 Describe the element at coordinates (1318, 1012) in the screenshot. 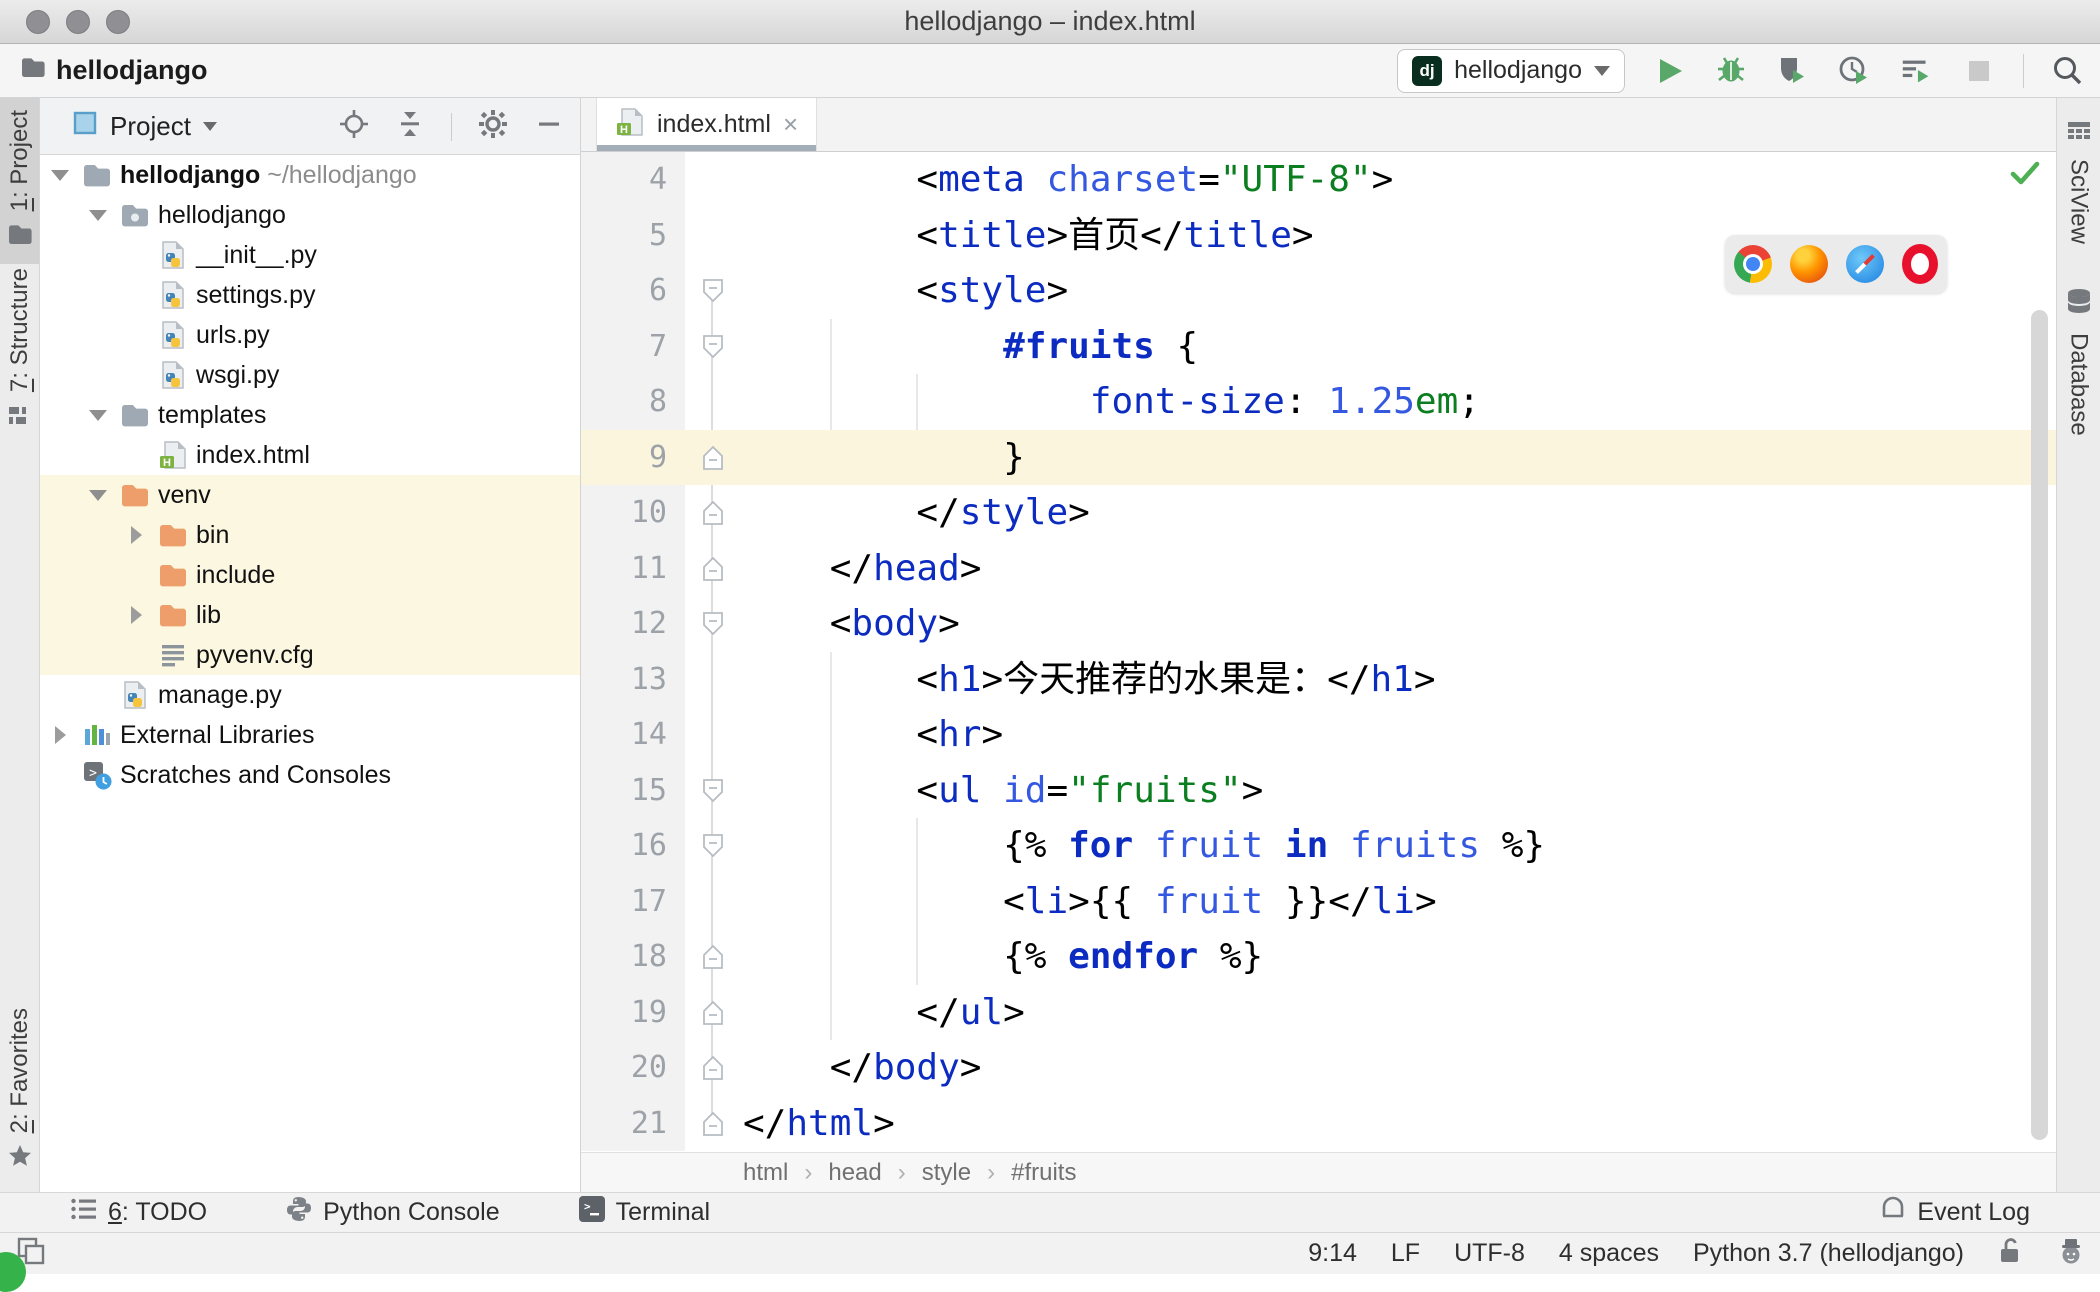

I see `code-line-19: 19 </ul>` at that location.